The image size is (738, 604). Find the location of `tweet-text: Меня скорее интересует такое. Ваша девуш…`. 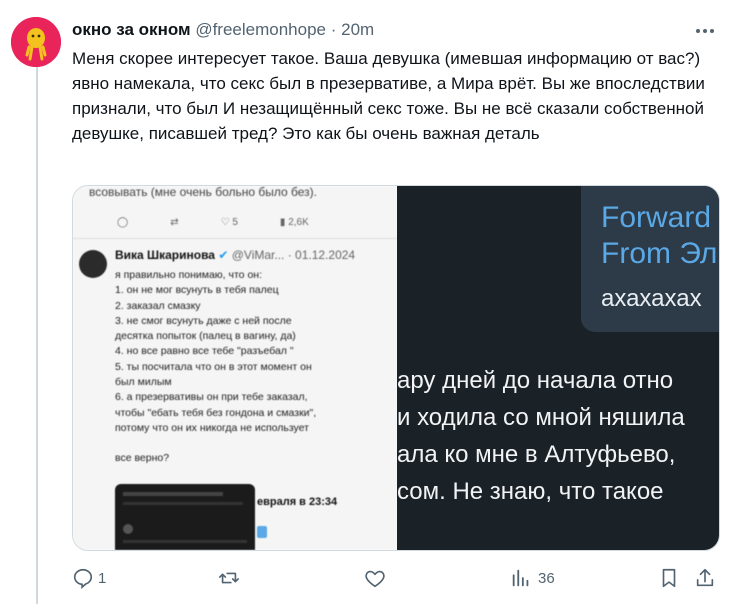

tweet-text: Меня скорее интересует такое. Ваша девуш… is located at coordinates (388, 96).